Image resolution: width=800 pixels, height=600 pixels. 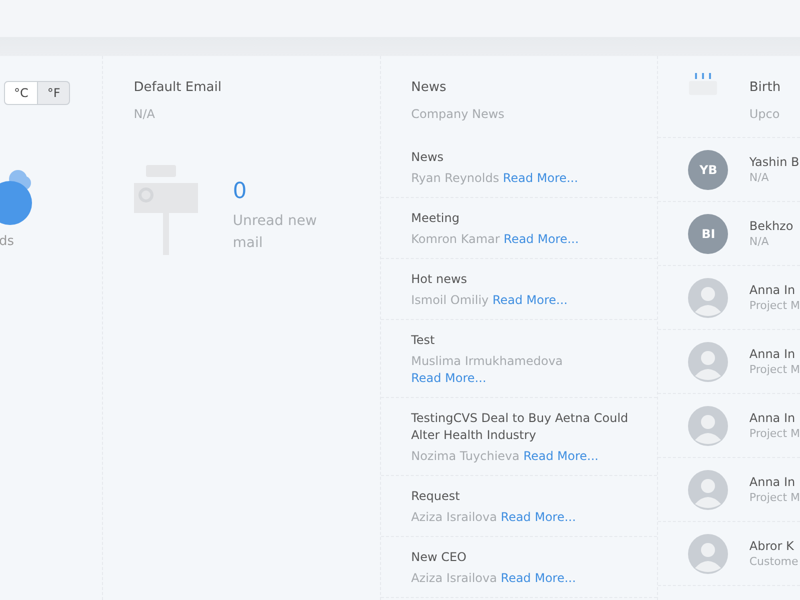 What do you see at coordinates (423, 340) in the screenshot?
I see `news-title: Test` at bounding box center [423, 340].